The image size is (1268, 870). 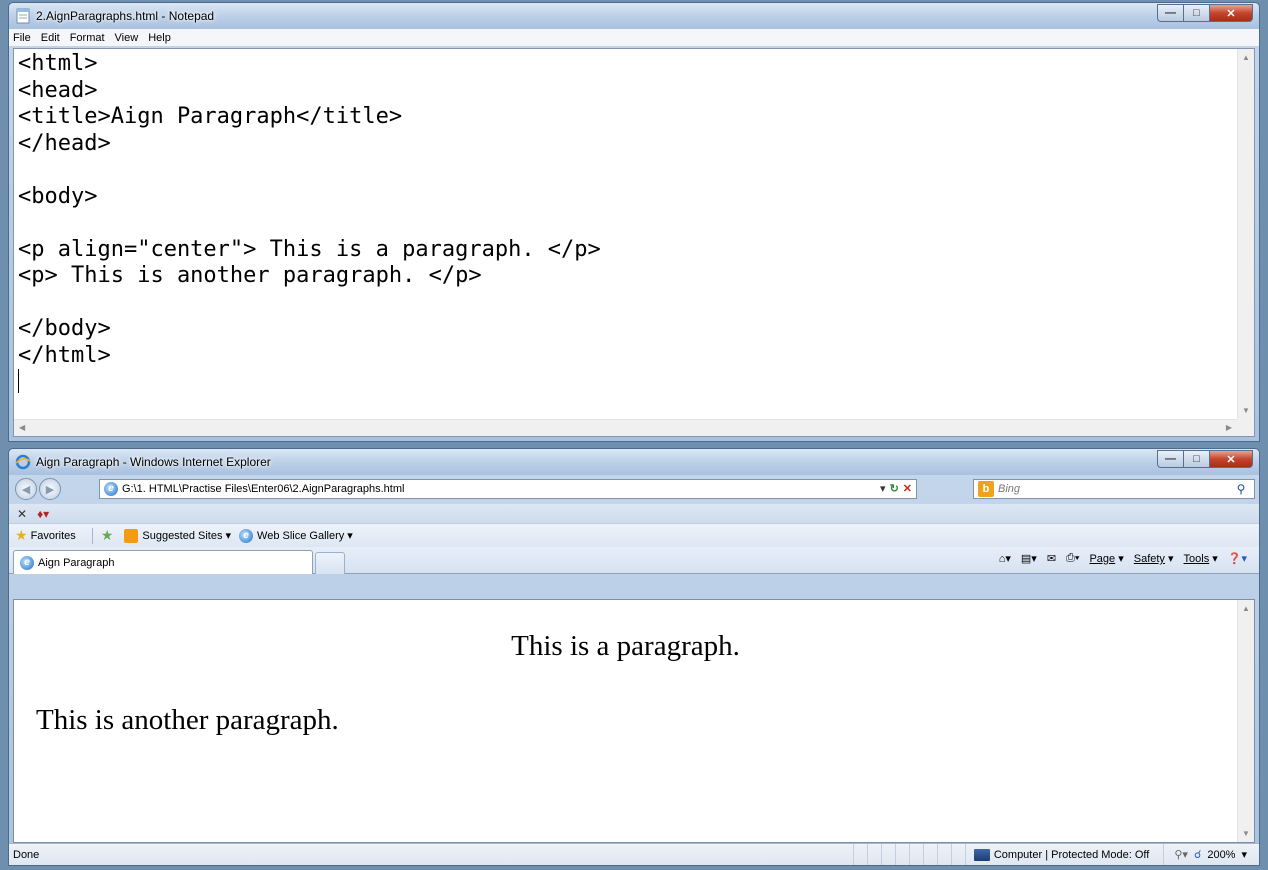 What do you see at coordinates (92, 535) in the screenshot?
I see `separator` at bounding box center [92, 535].